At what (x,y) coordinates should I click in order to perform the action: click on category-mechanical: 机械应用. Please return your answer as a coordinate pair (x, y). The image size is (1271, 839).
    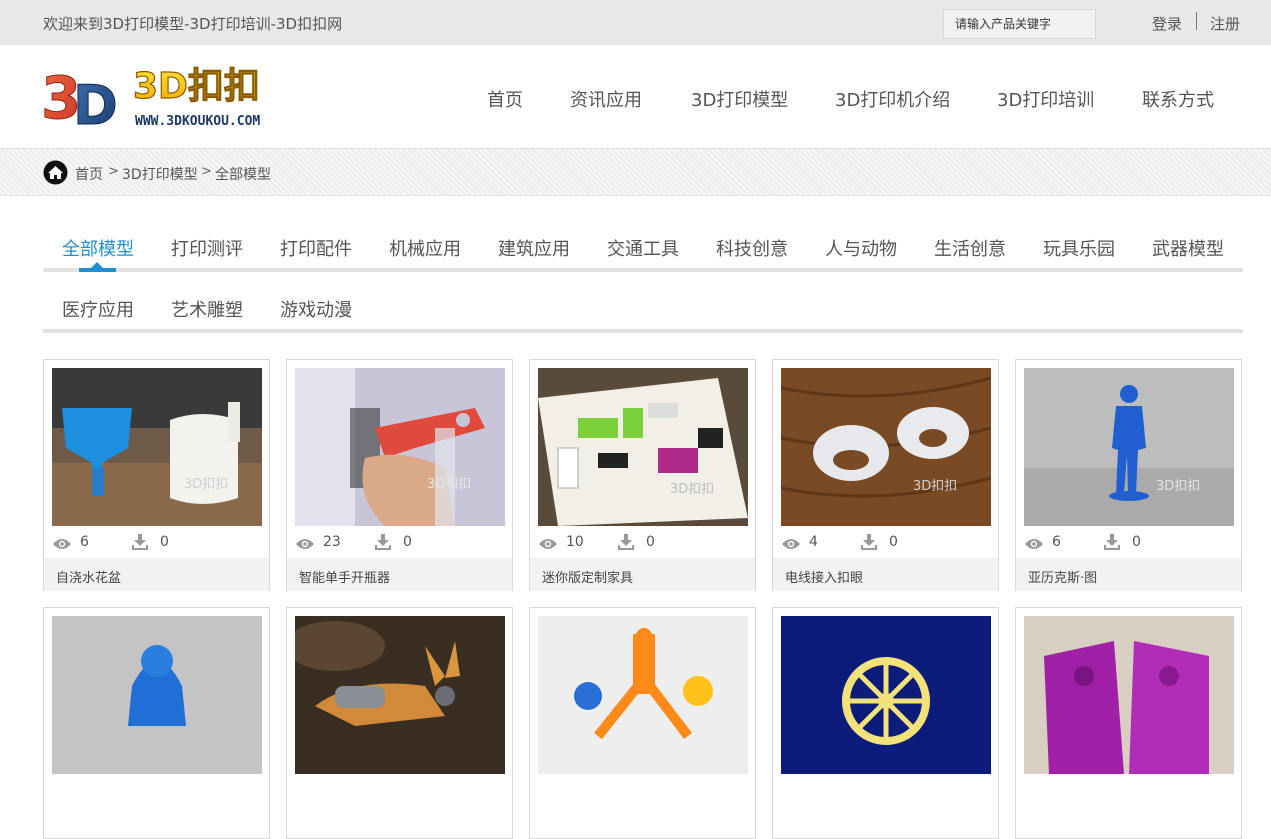
    Looking at the image, I should click on (425, 248).